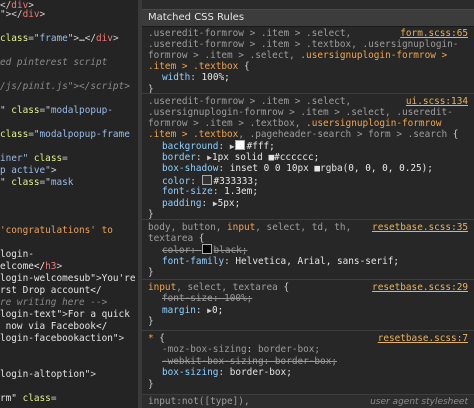  Describe the element at coordinates (98, 314) in the screenshot. I see `source-token: For a quick` at that location.